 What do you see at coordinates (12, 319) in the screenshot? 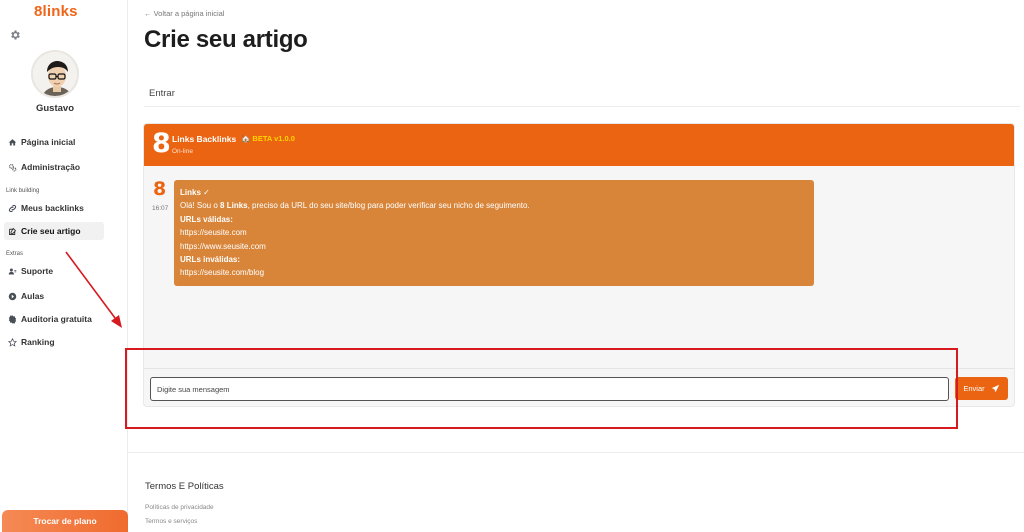
I see `badge-icon` at bounding box center [12, 319].